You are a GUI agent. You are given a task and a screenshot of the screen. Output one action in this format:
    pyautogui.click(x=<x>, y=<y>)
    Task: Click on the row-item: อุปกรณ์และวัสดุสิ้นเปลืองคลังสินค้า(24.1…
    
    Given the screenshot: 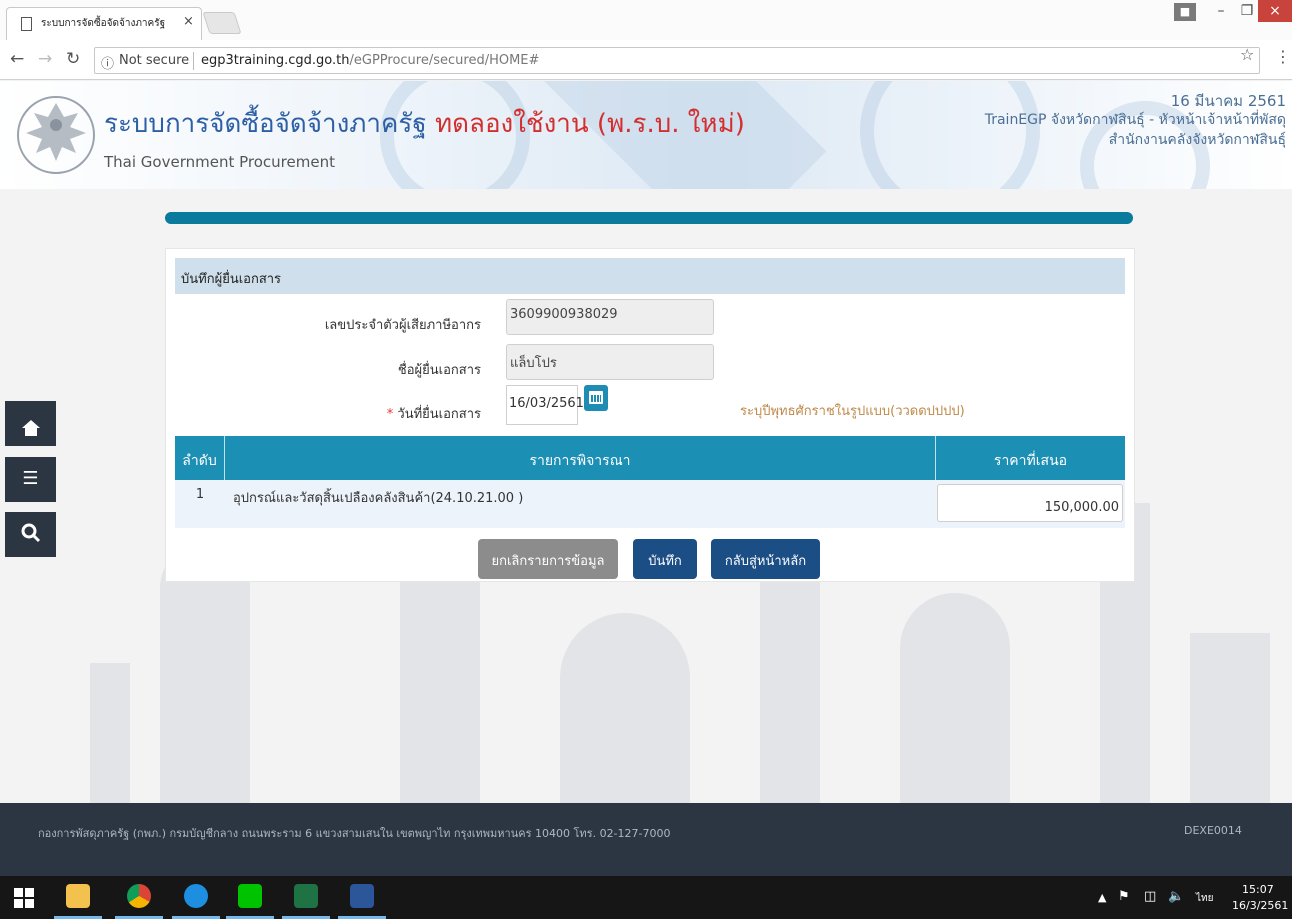 What is the action you would take?
    pyautogui.click(x=378, y=498)
    